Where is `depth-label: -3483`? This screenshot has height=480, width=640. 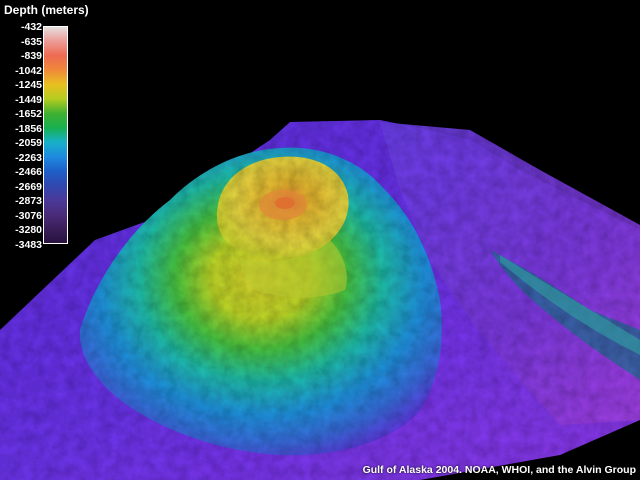
depth-label: -3483 is located at coordinates (28, 244).